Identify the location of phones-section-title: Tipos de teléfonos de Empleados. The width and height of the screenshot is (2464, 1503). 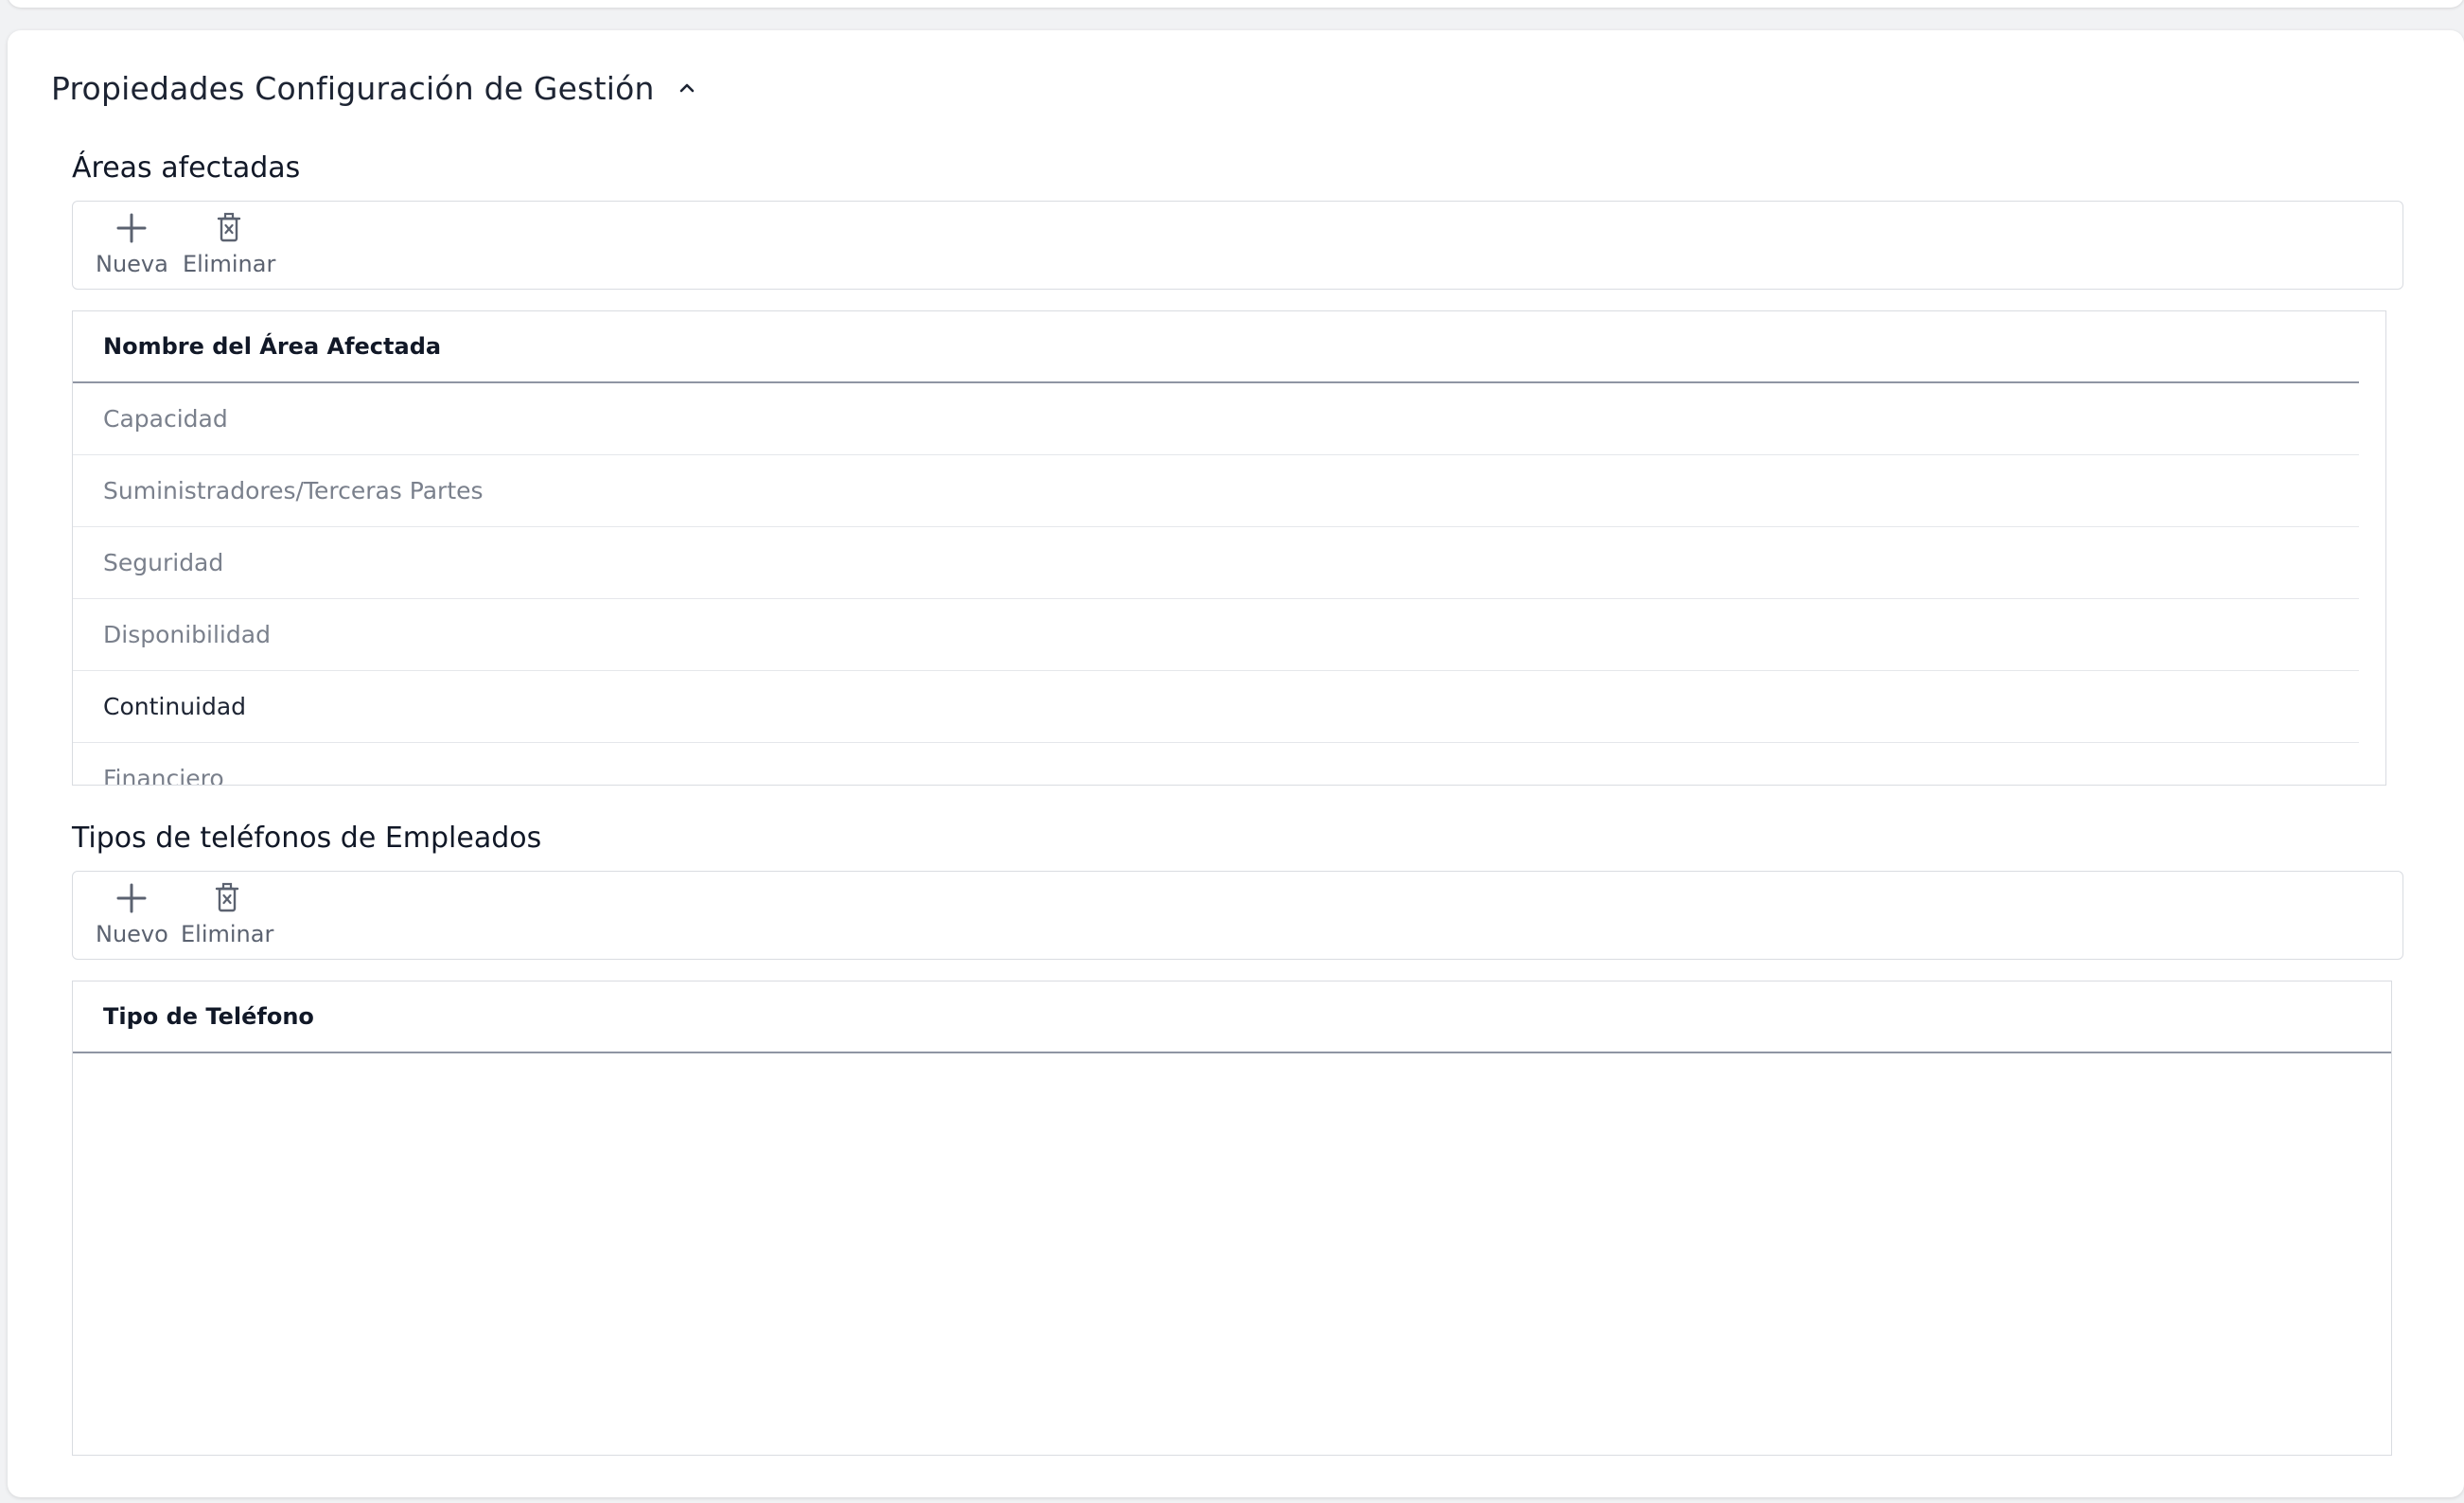
(307, 838).